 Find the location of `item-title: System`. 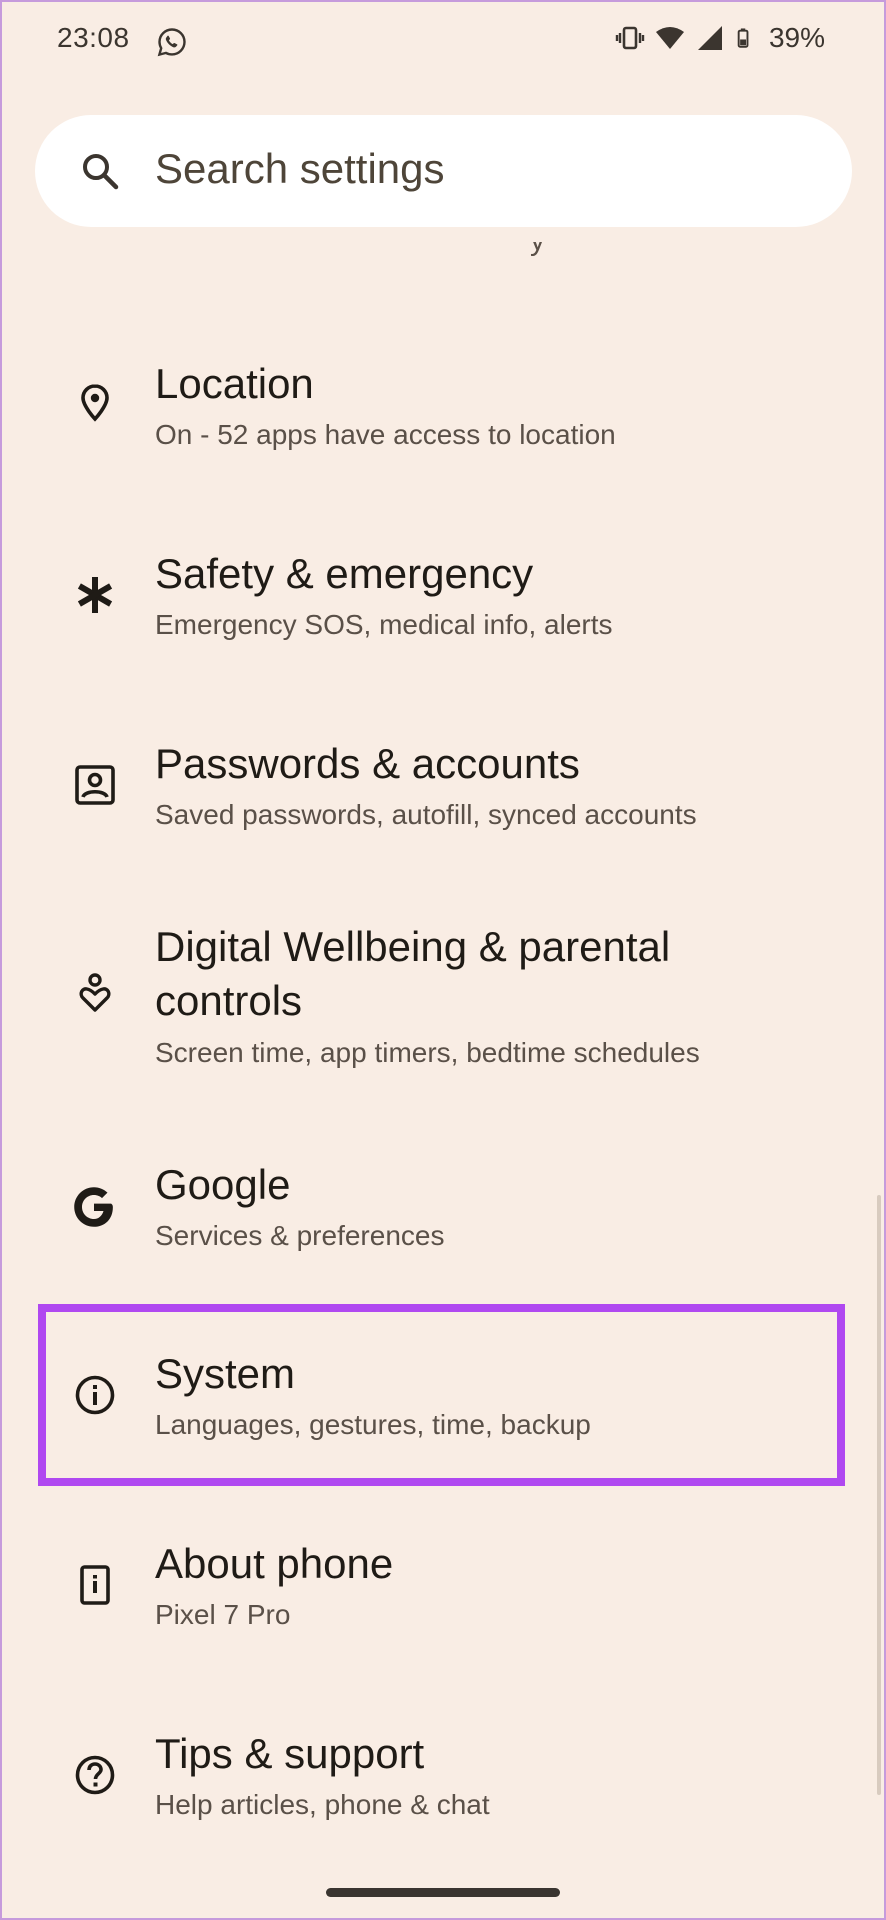

item-title: System is located at coordinates (225, 1373).